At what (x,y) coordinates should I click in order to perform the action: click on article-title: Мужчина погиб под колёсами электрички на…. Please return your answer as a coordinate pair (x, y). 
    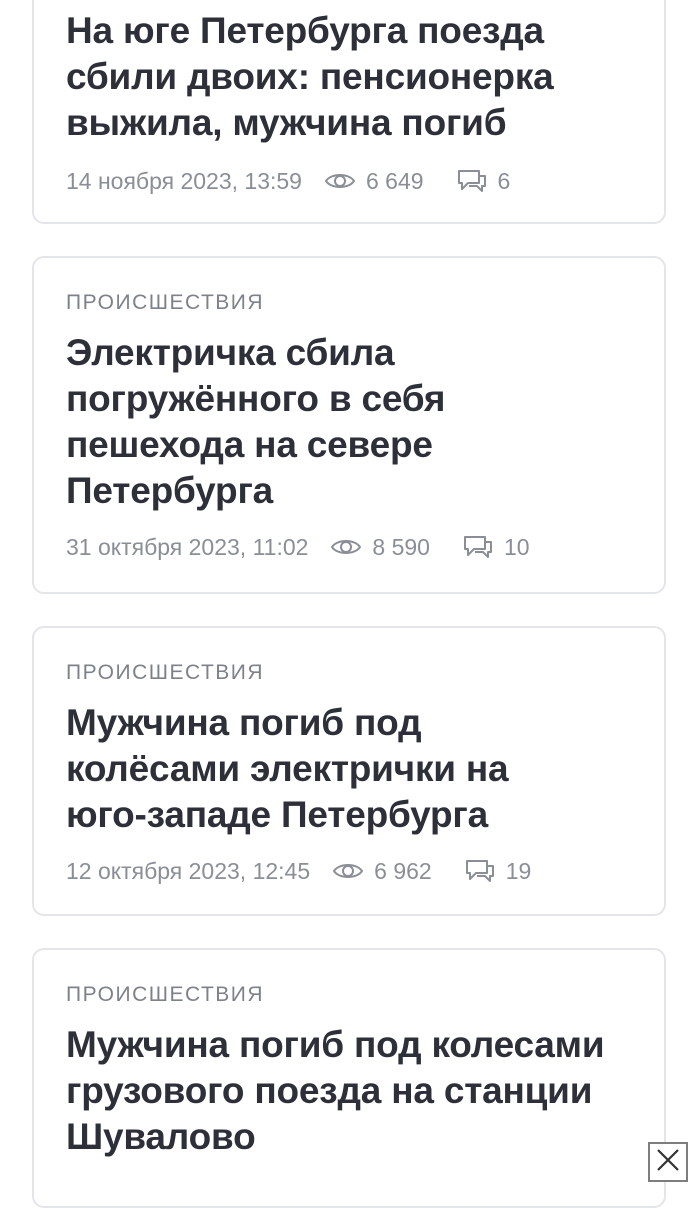
    Looking at the image, I should click on (325, 769).